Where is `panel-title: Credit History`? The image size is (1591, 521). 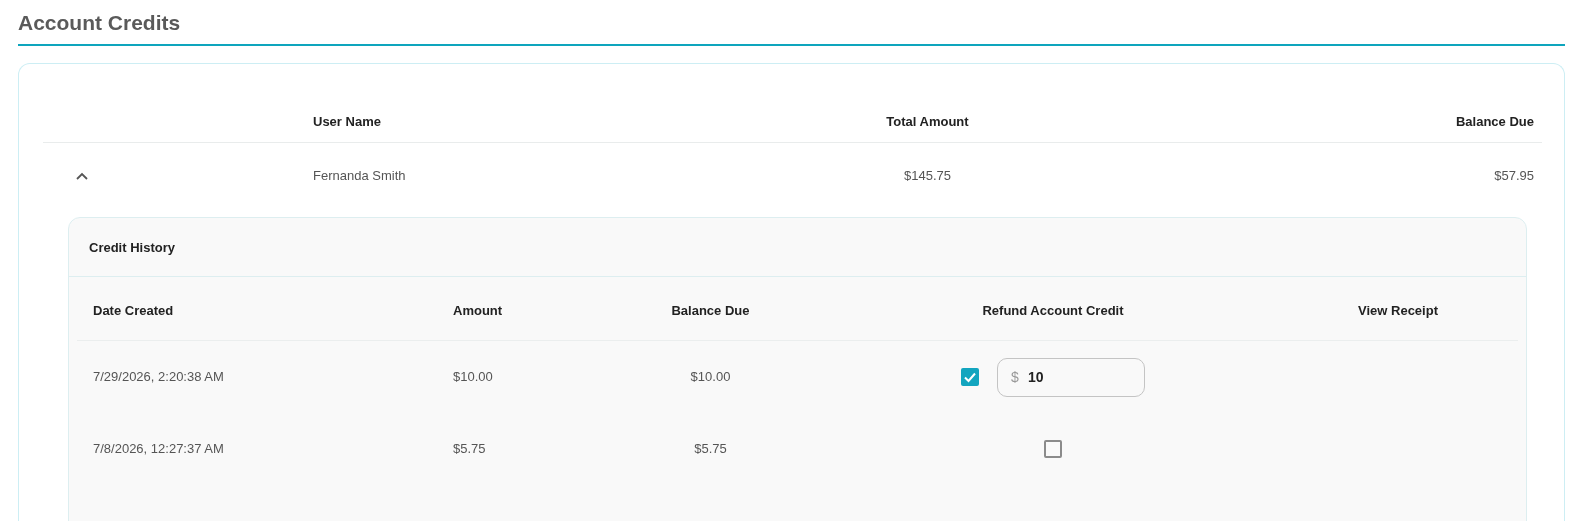 panel-title: Credit History is located at coordinates (132, 248).